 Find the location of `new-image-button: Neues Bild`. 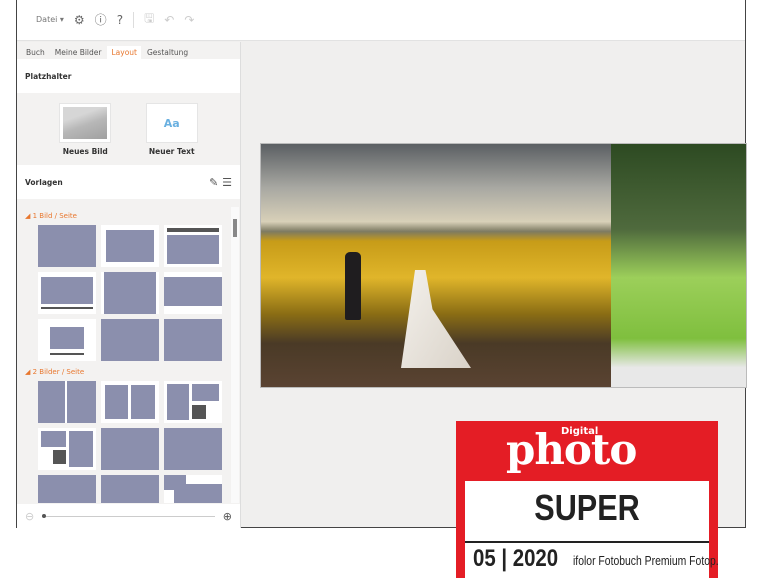

new-image-button: Neues Bild is located at coordinates (85, 134).